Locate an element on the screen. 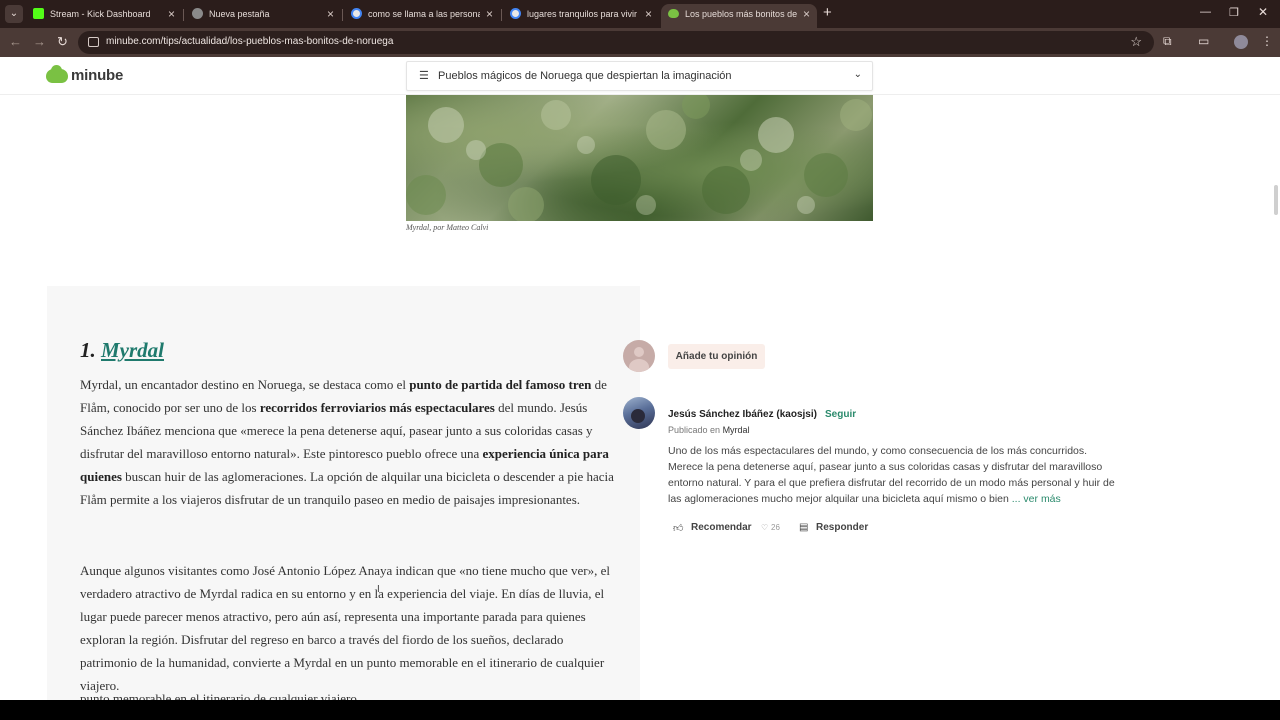 The height and width of the screenshot is (720, 1280). published-place-link: Myrdal is located at coordinates (736, 430).